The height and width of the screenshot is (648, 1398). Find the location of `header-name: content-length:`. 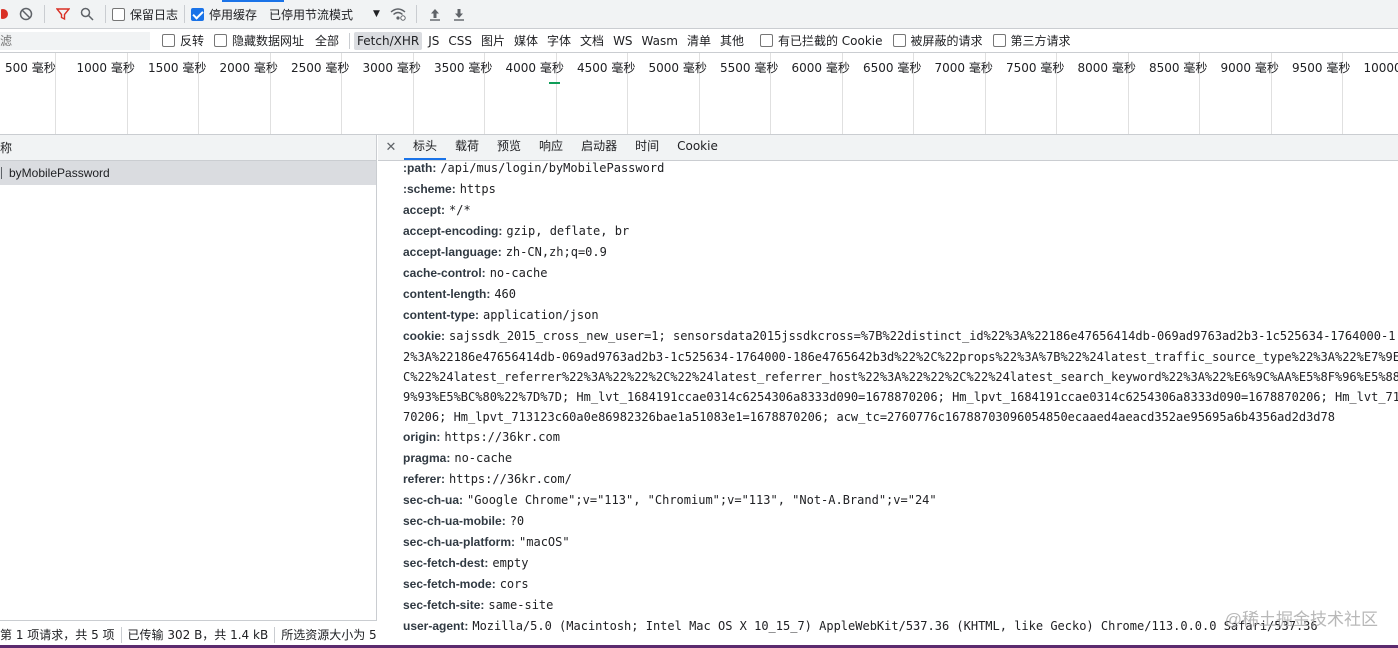

header-name: content-length: is located at coordinates (447, 294).